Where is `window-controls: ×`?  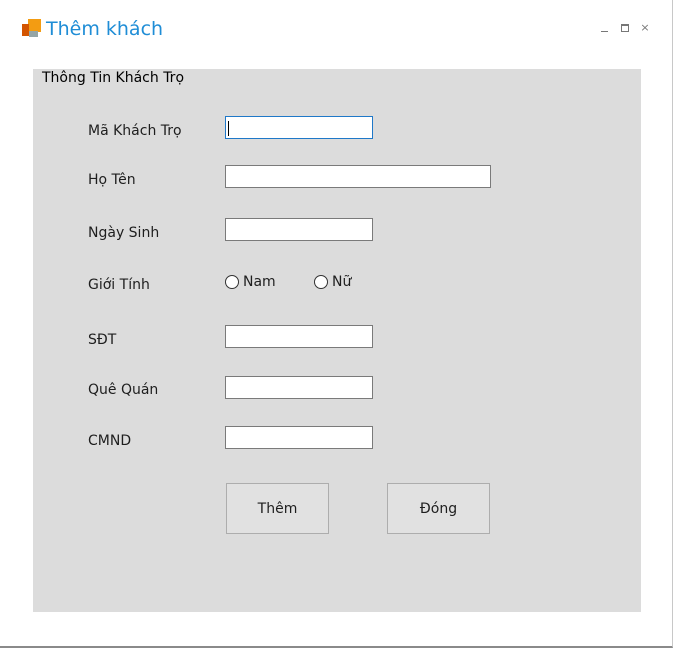
window-controls: × is located at coordinates (625, 28).